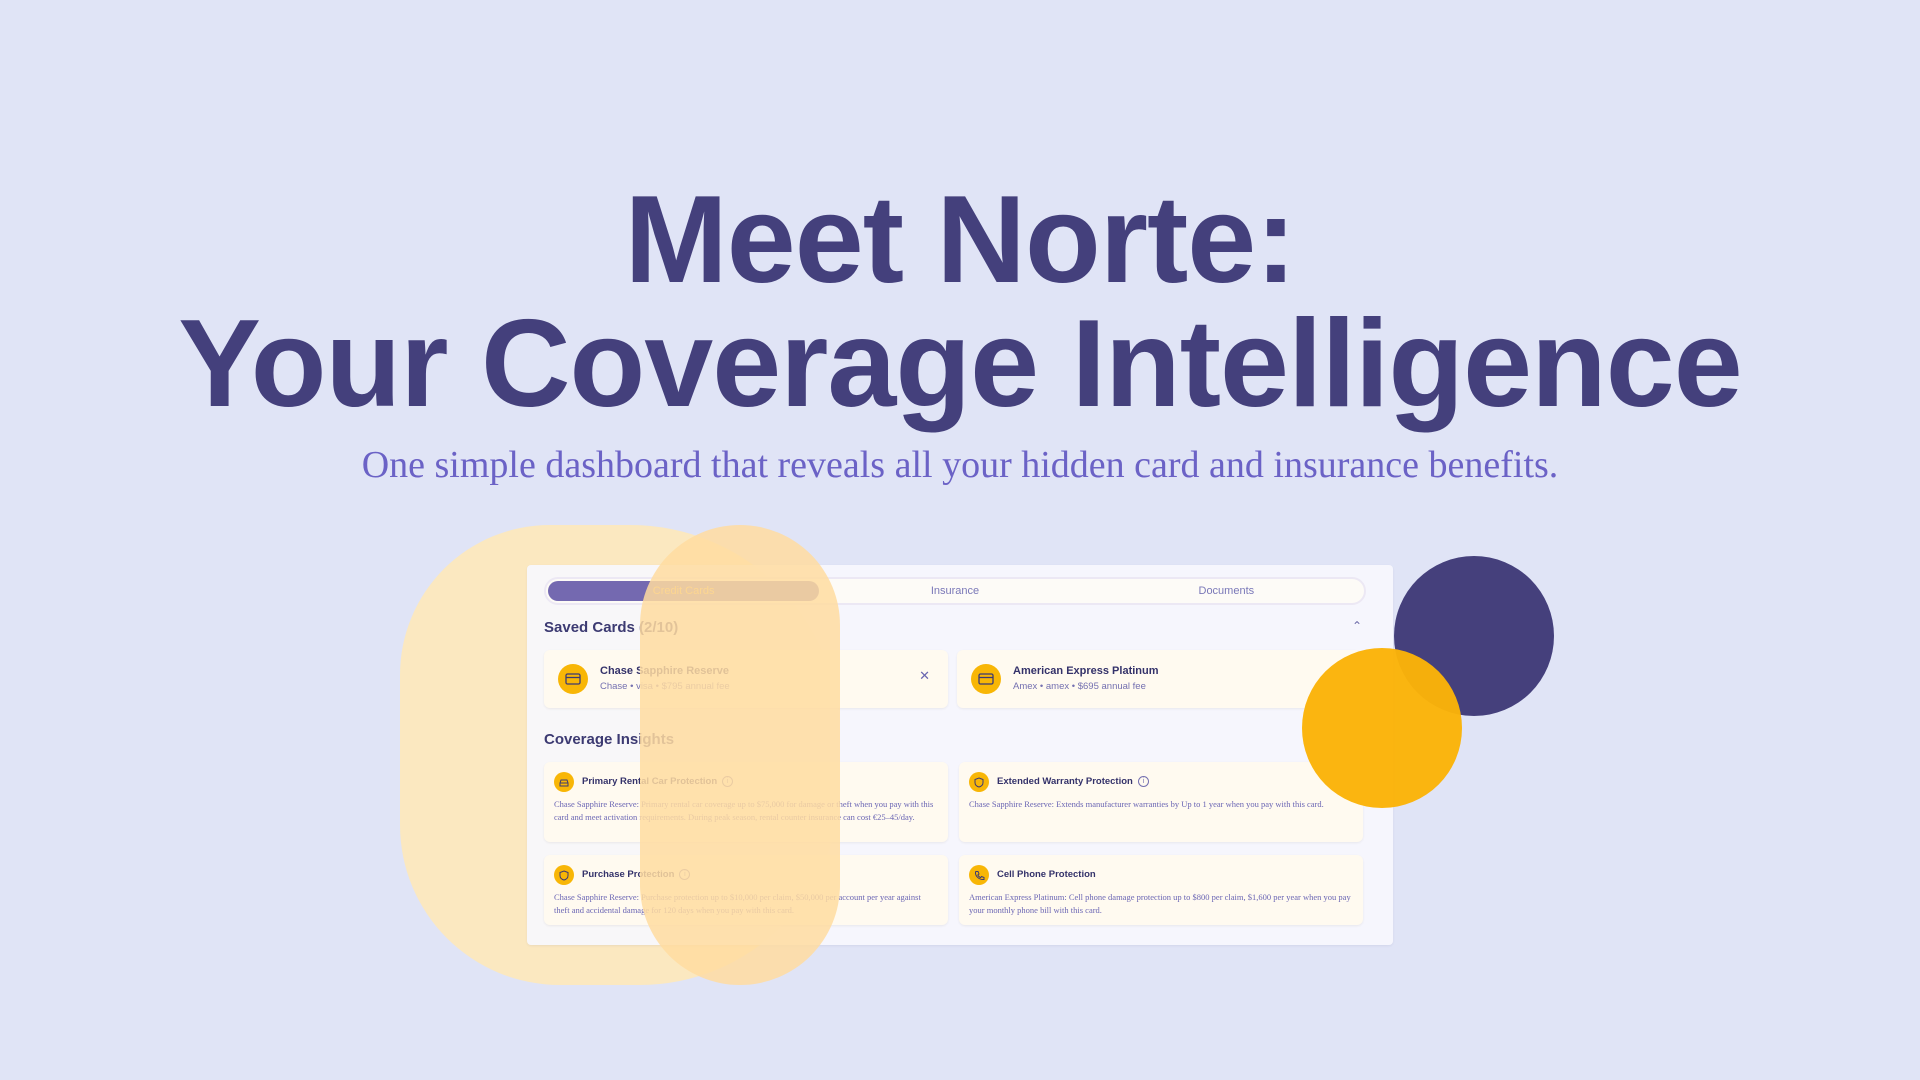 This screenshot has width=1920, height=1080. Describe the element at coordinates (1382, 728) in the screenshot. I see `decorative-circle-gold` at that location.